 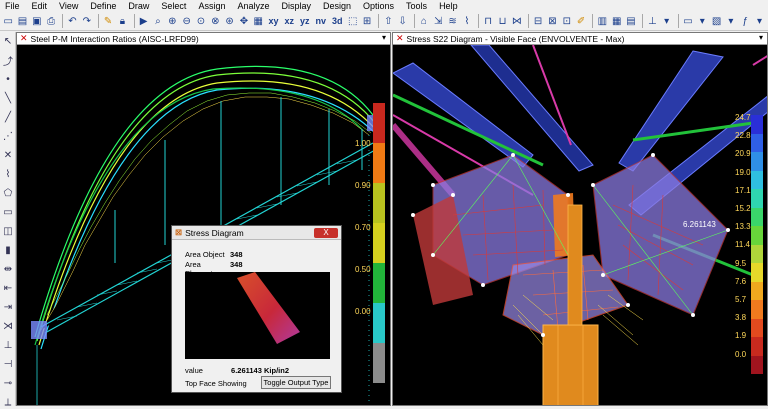 I want to click on function-icon: ƒ, so click(x=745, y=21).